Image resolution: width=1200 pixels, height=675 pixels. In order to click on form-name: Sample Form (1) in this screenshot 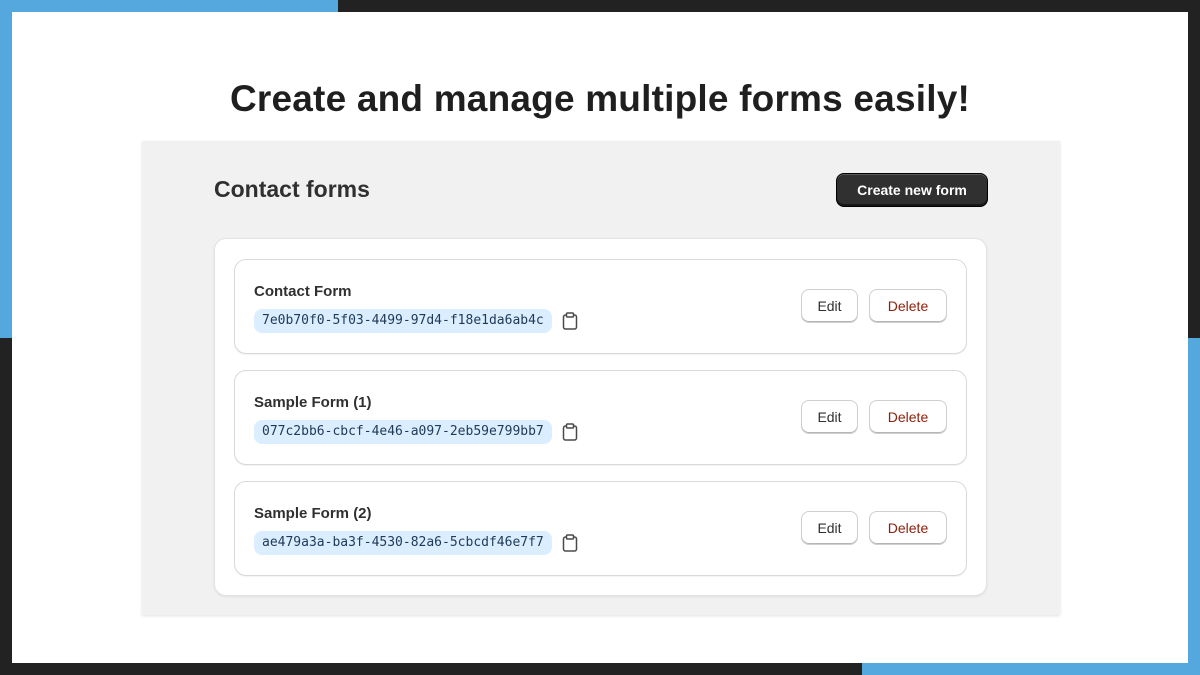, I will do `click(313, 402)`.